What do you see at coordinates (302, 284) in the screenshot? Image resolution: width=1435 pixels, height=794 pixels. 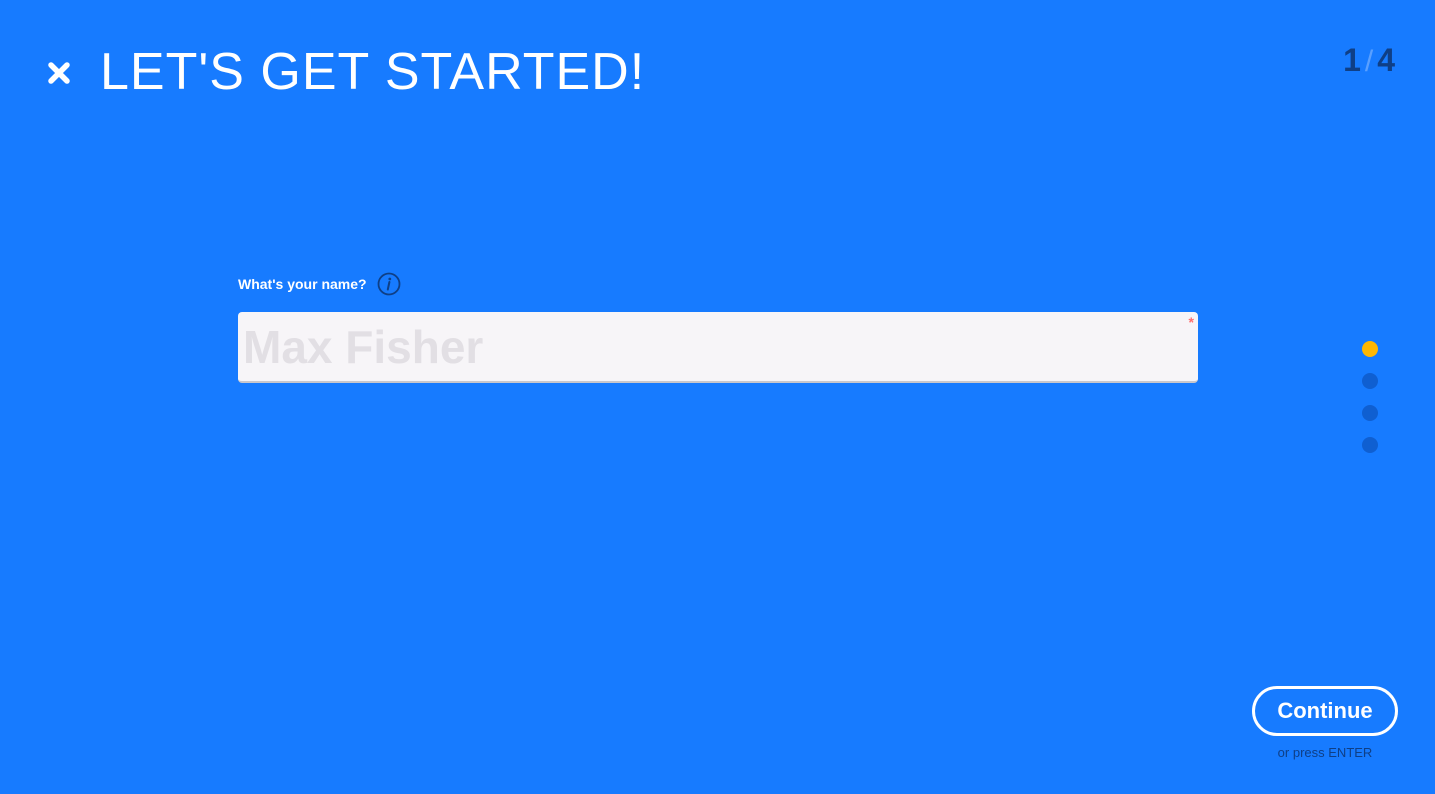 I see `question-label: What's your name?` at bounding box center [302, 284].